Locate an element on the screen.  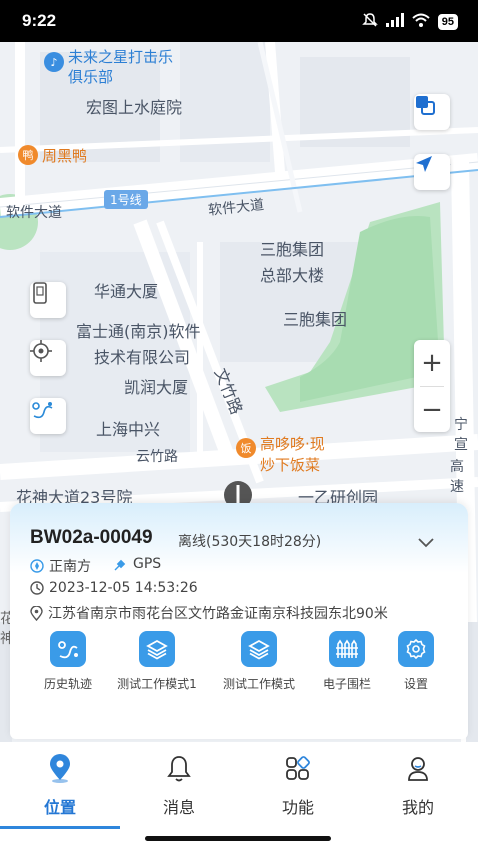
map-label-sanbao1-line2: 总部大楼 is located at coordinates (292, 275).